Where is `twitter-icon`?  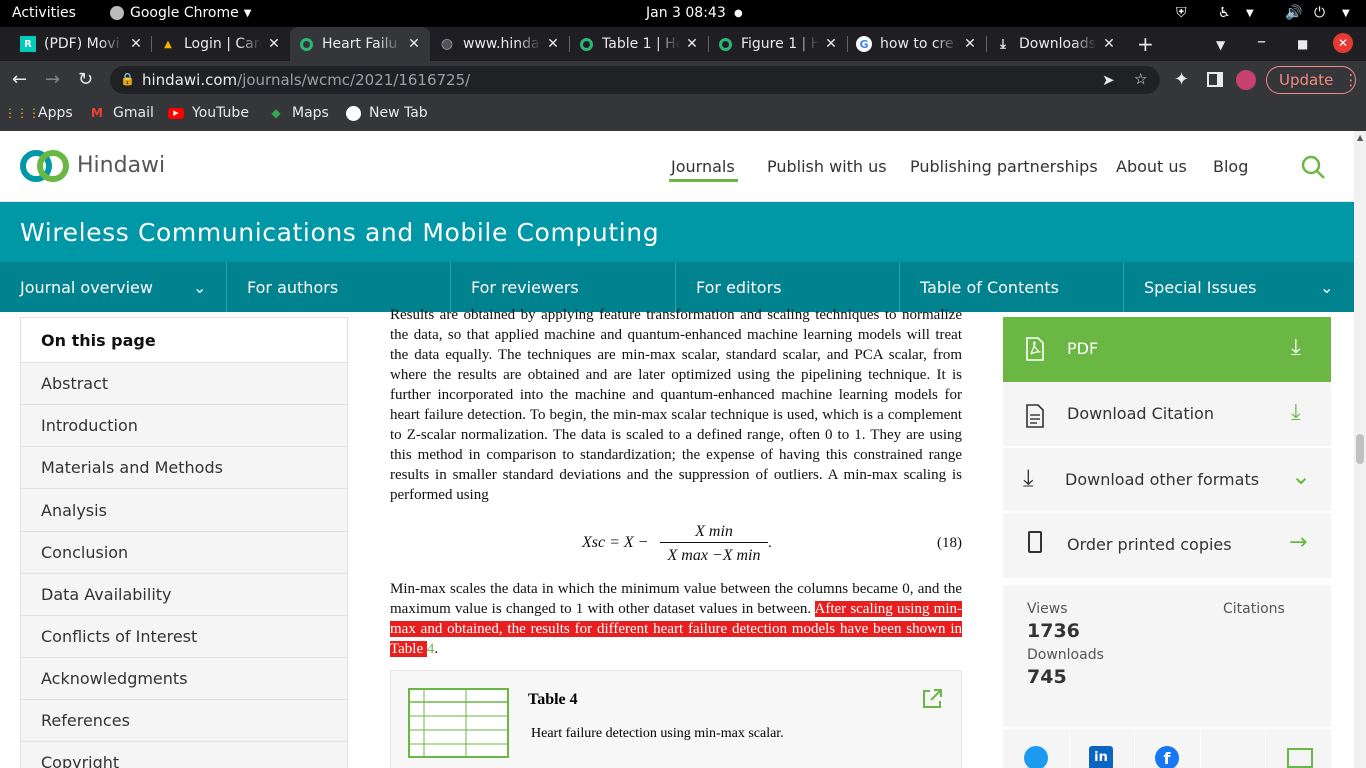
twitter-icon is located at coordinates (1036, 757).